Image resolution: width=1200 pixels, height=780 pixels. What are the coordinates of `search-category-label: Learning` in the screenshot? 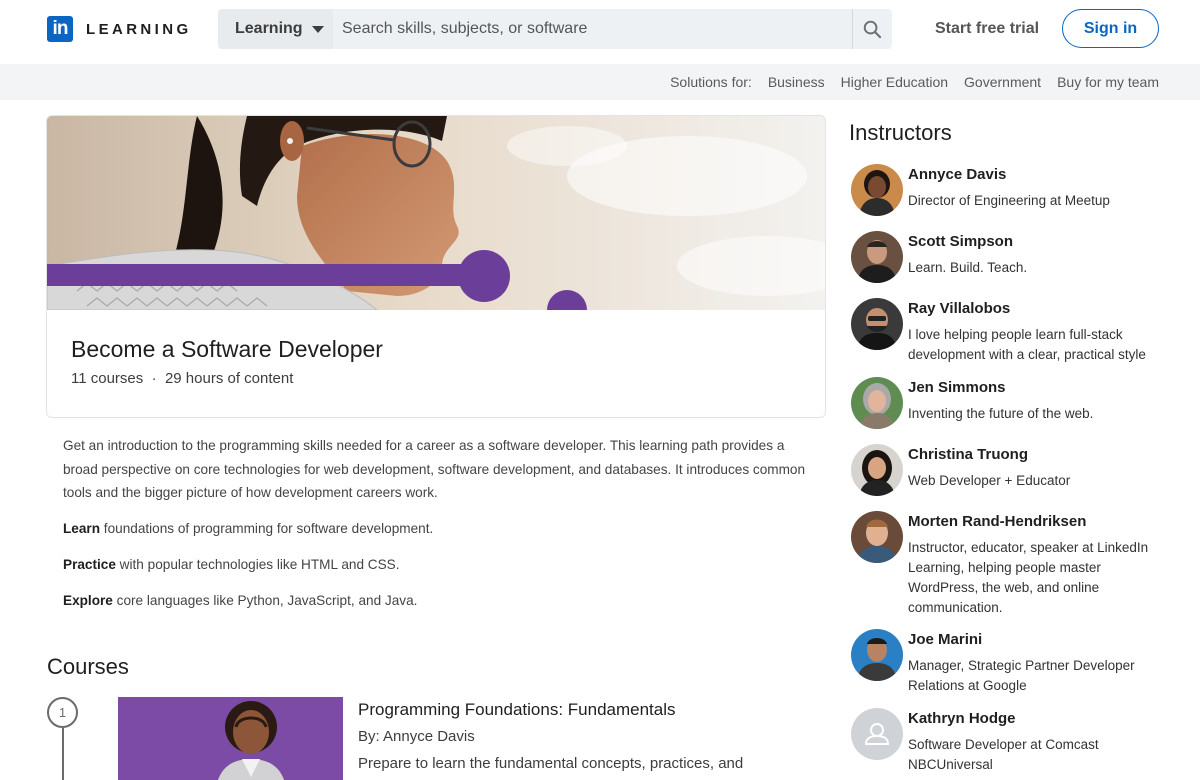 It's located at (269, 28).